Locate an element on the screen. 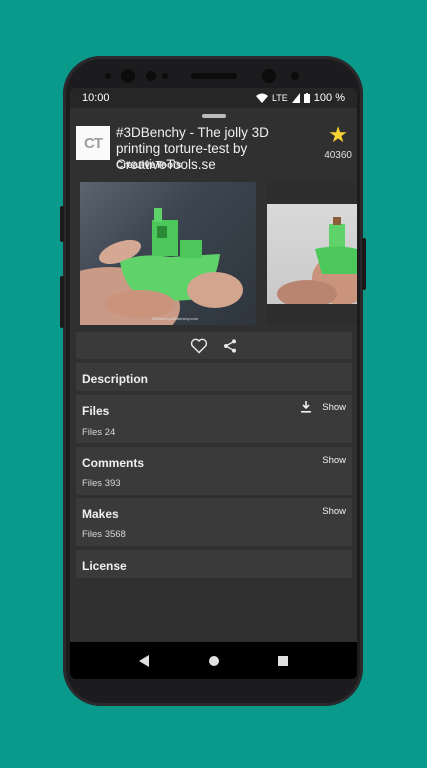  files-title: Files is located at coordinates (96, 411).